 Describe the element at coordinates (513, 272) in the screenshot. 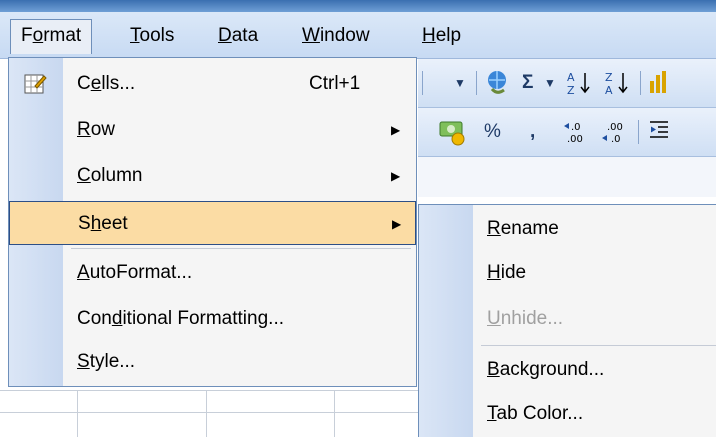

I see `submenu-item-hide-label-b: ide` at that location.